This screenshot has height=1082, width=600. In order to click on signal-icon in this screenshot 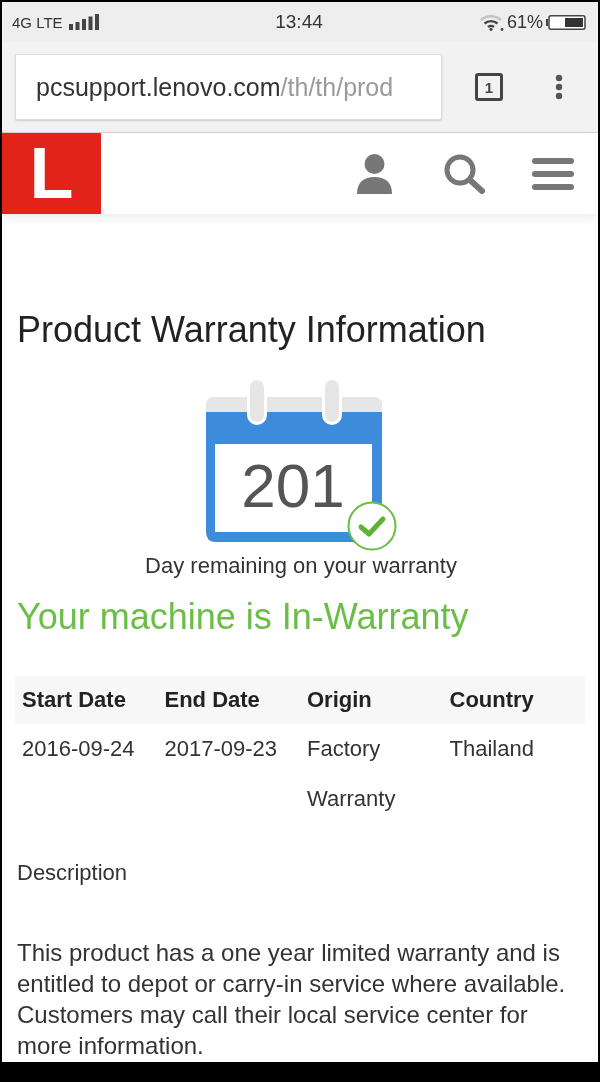, I will do `click(83, 22)`.